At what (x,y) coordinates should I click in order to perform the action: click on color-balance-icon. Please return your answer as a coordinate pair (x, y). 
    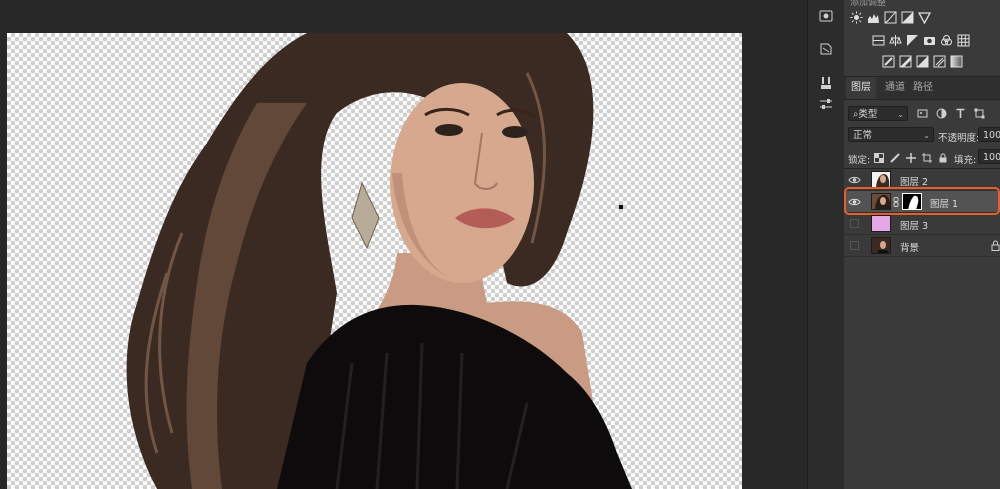
    Looking at the image, I should click on (895, 40).